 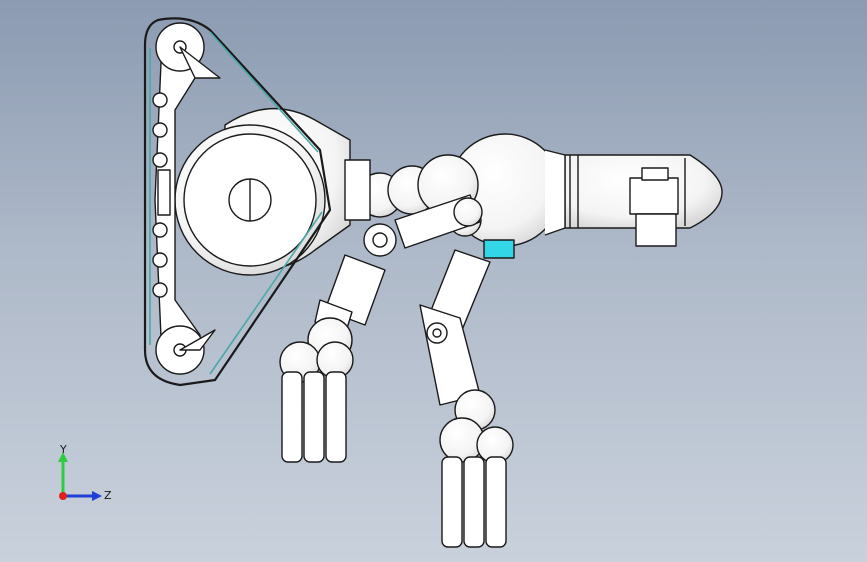 What do you see at coordinates (85, 472) in the screenshot?
I see `orientation-triad: Y Z` at bounding box center [85, 472].